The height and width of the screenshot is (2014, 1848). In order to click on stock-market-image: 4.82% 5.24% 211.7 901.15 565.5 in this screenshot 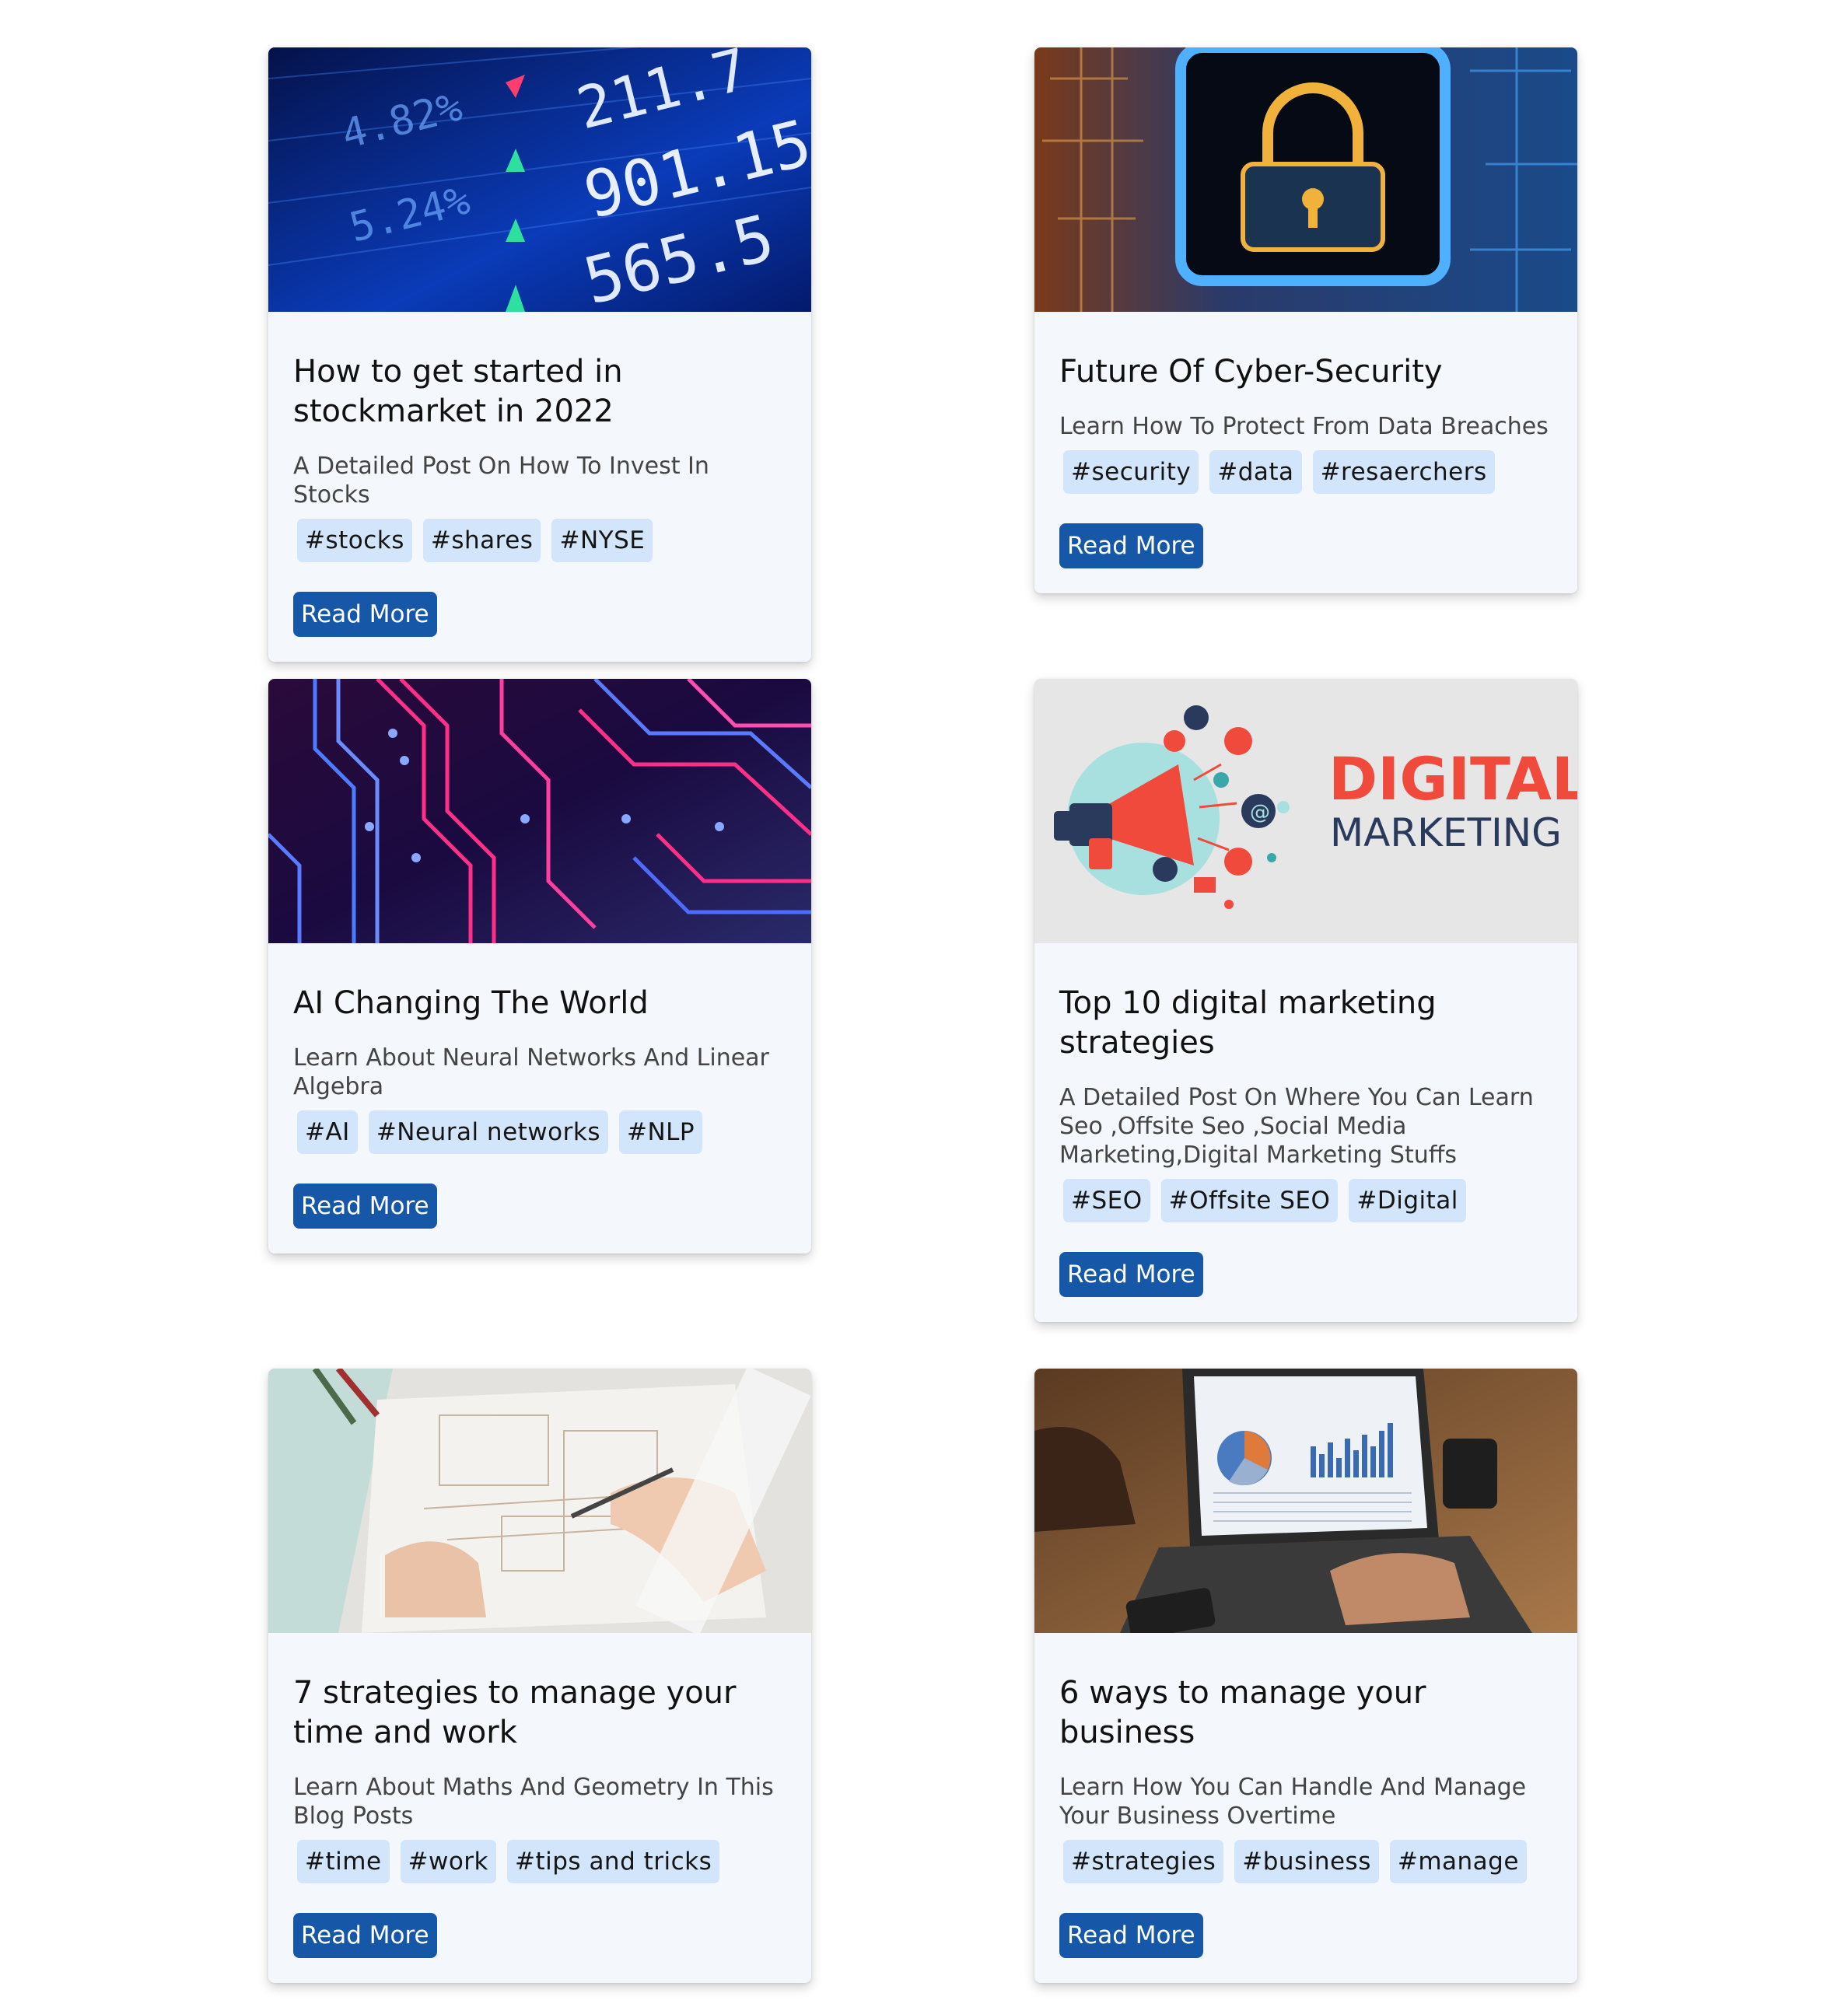, I will do `click(540, 179)`.